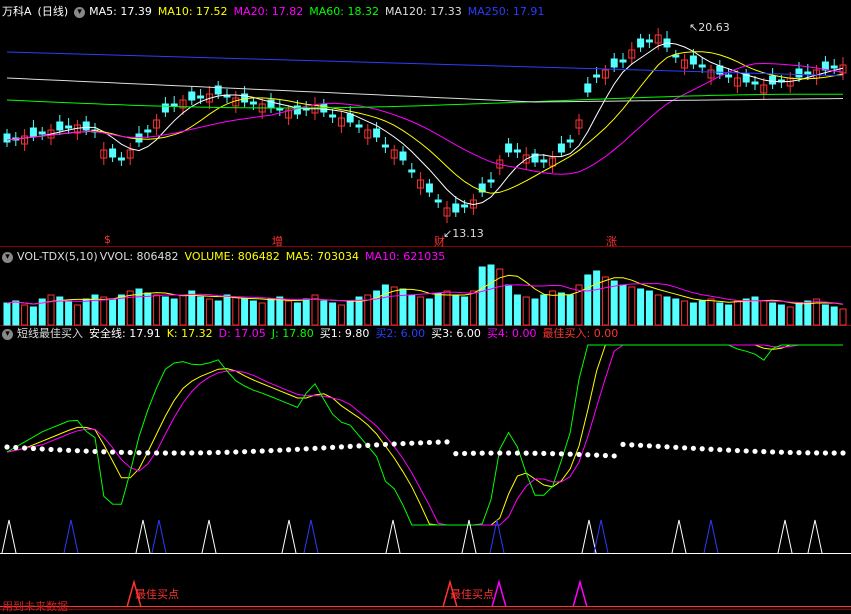 The image size is (851, 614). Describe the element at coordinates (425, 64) in the screenshot. I see `ma250-line` at that location.